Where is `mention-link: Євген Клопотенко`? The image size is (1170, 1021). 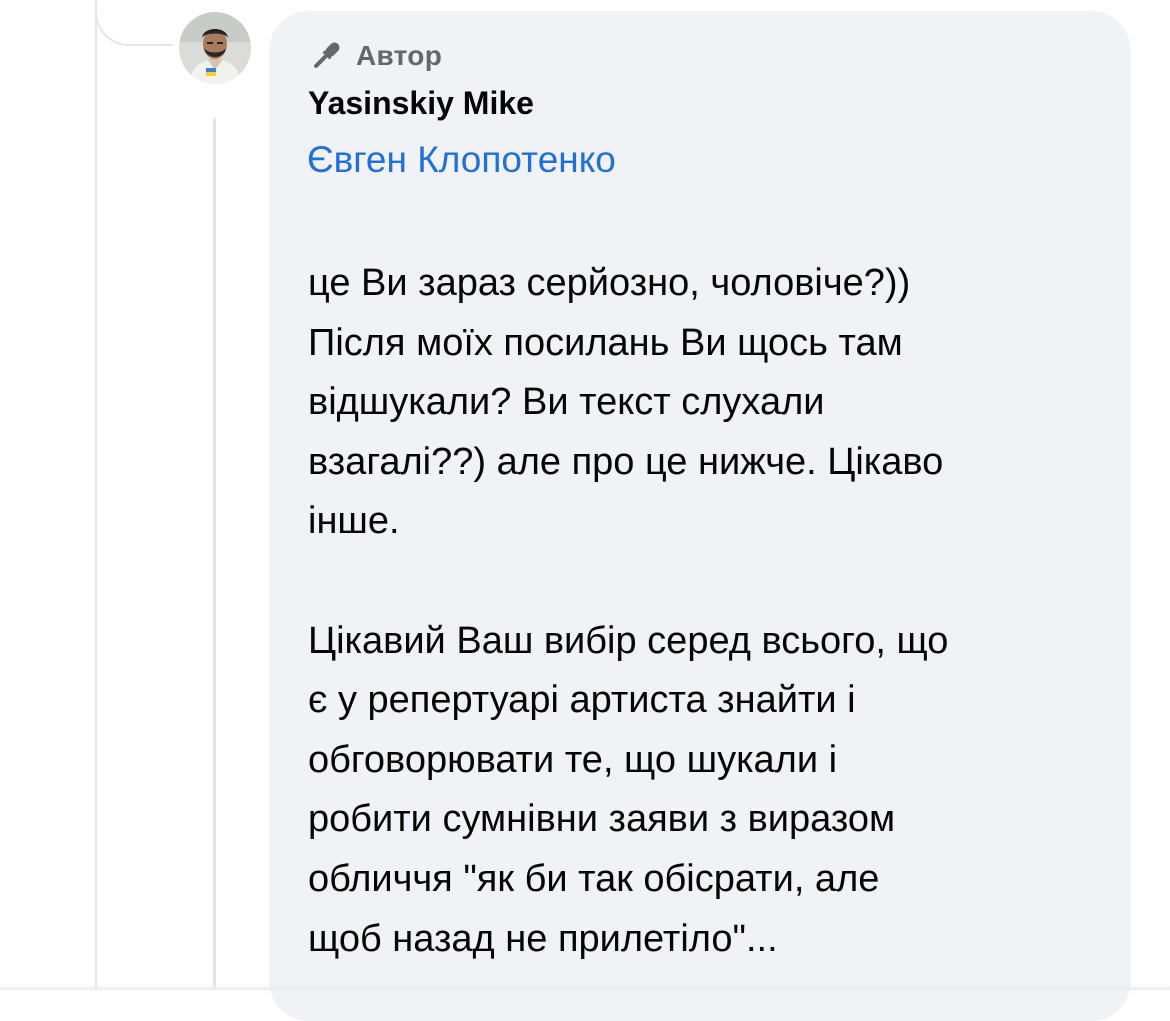 mention-link: Євген Клопотенко is located at coordinates (461, 160).